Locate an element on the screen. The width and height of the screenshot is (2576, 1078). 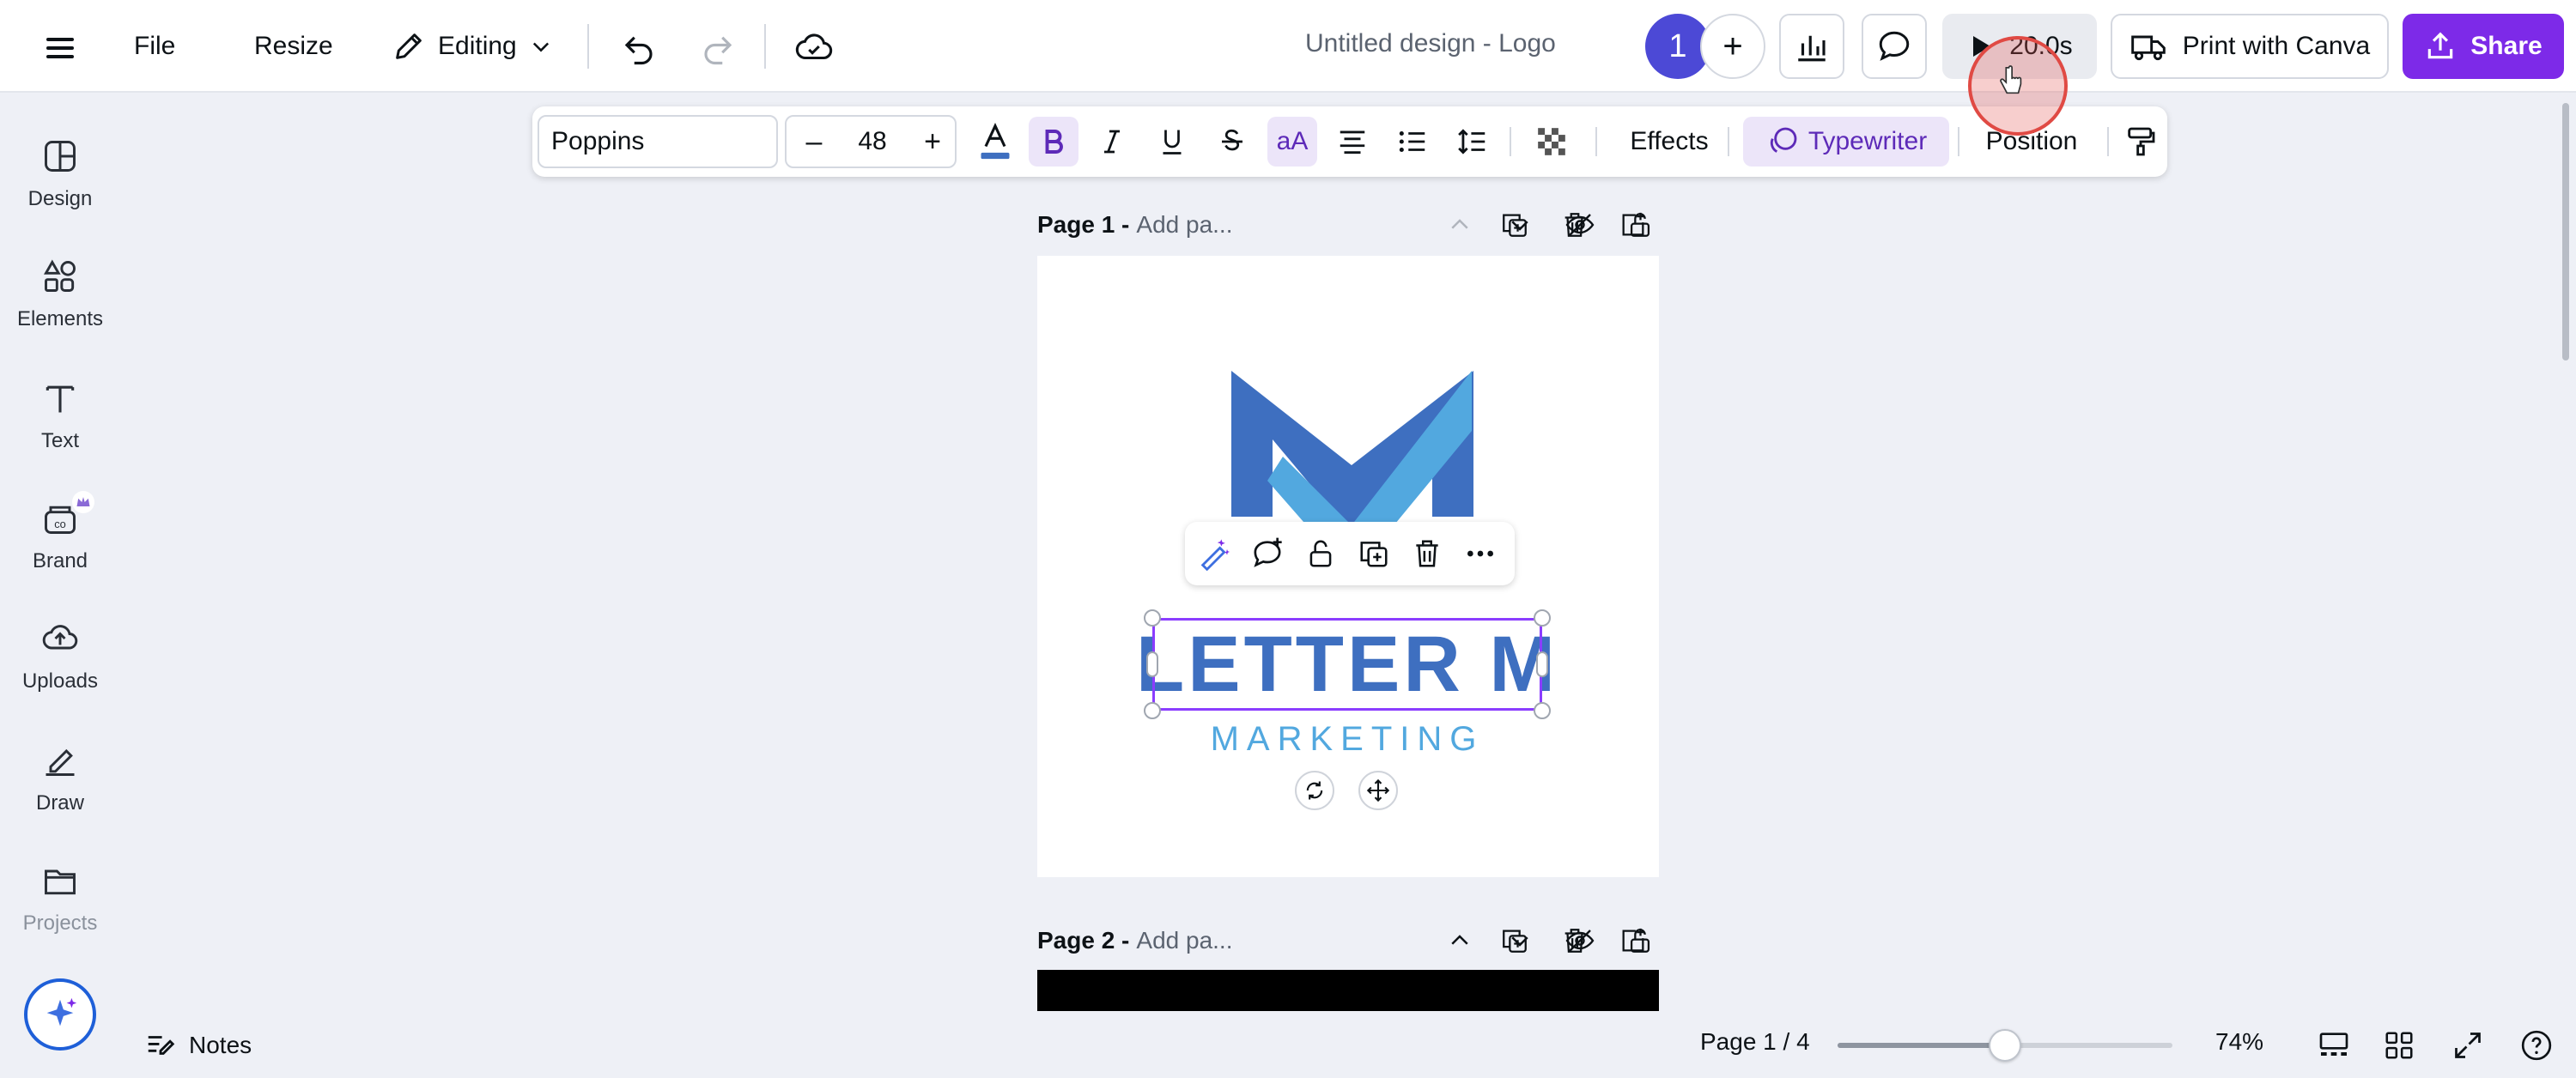
page-label: Page 1 - is located at coordinates (1083, 225).